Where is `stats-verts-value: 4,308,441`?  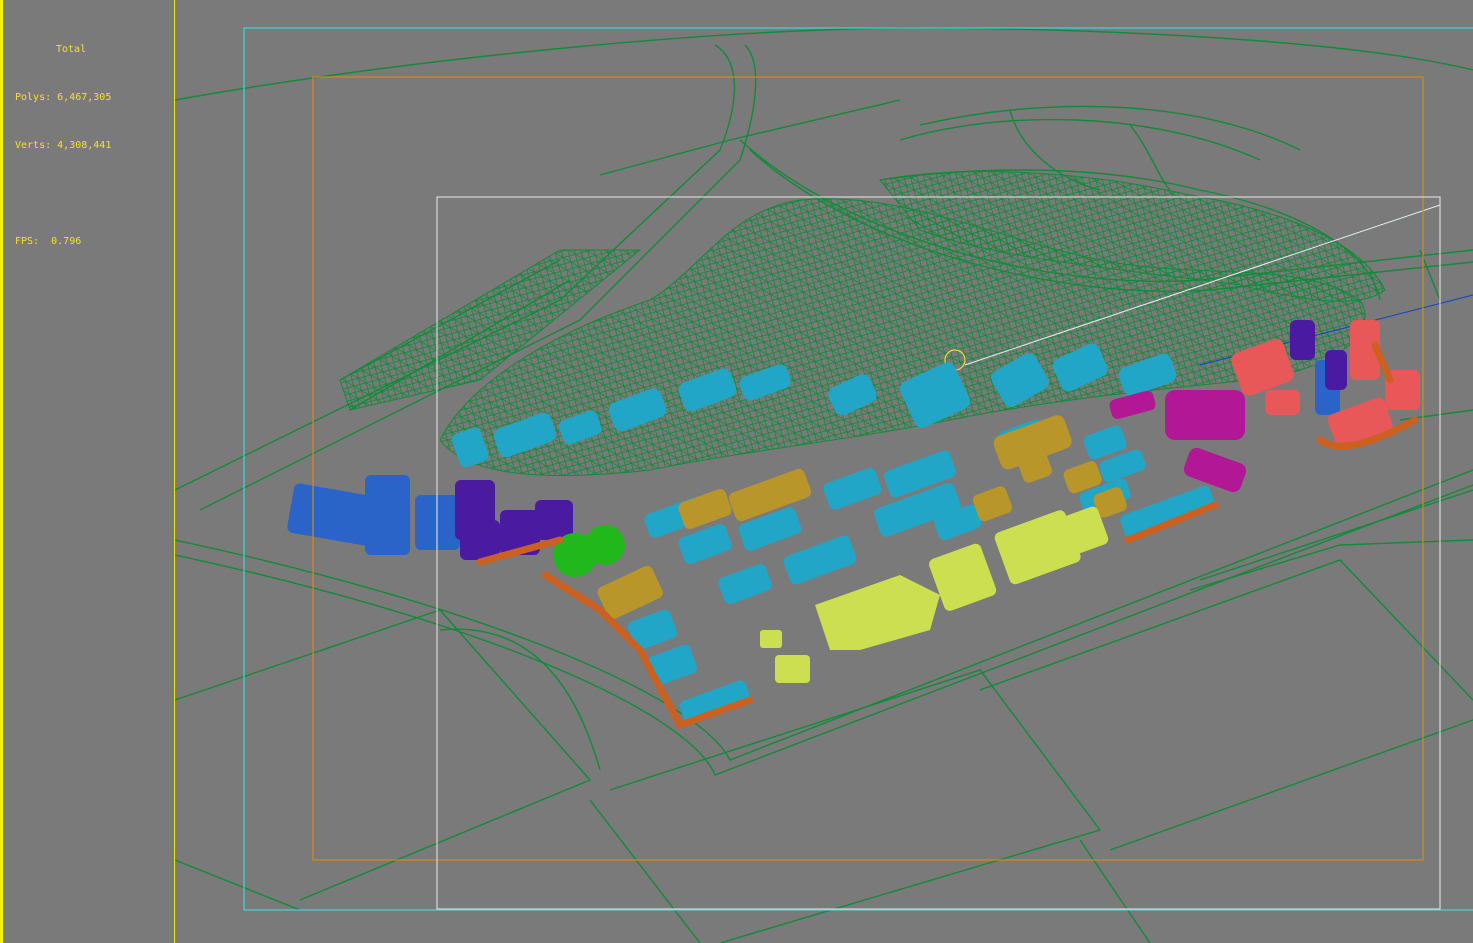 stats-verts-value: 4,308,441 is located at coordinates (84, 145).